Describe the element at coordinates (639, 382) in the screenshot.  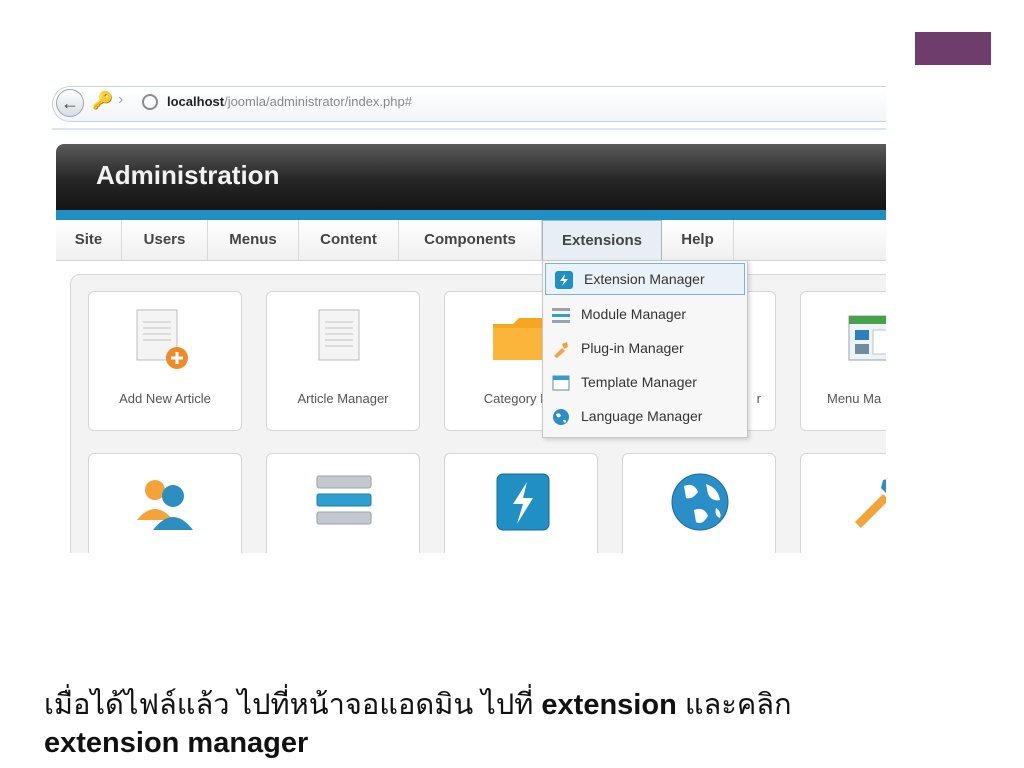
I see `dropdown-label: Template Manager` at that location.